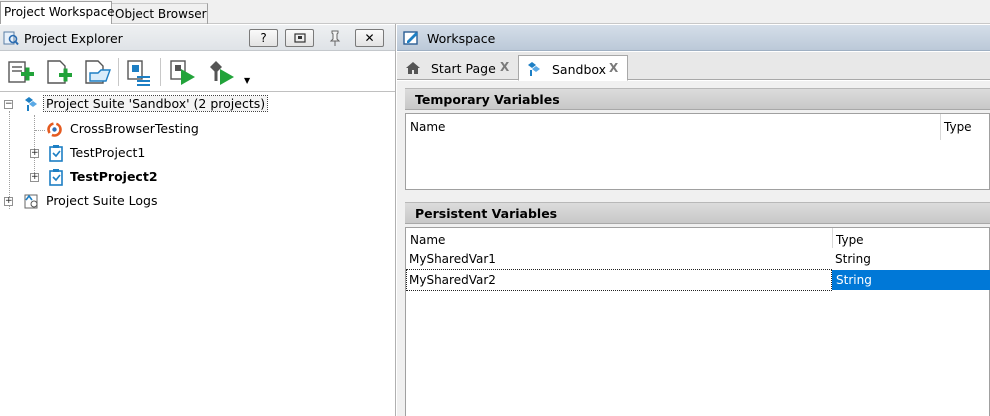 Image resolution: width=990 pixels, height=416 pixels. Describe the element at coordinates (21, 72) in the screenshot. I see `add-new-item-icon` at that location.